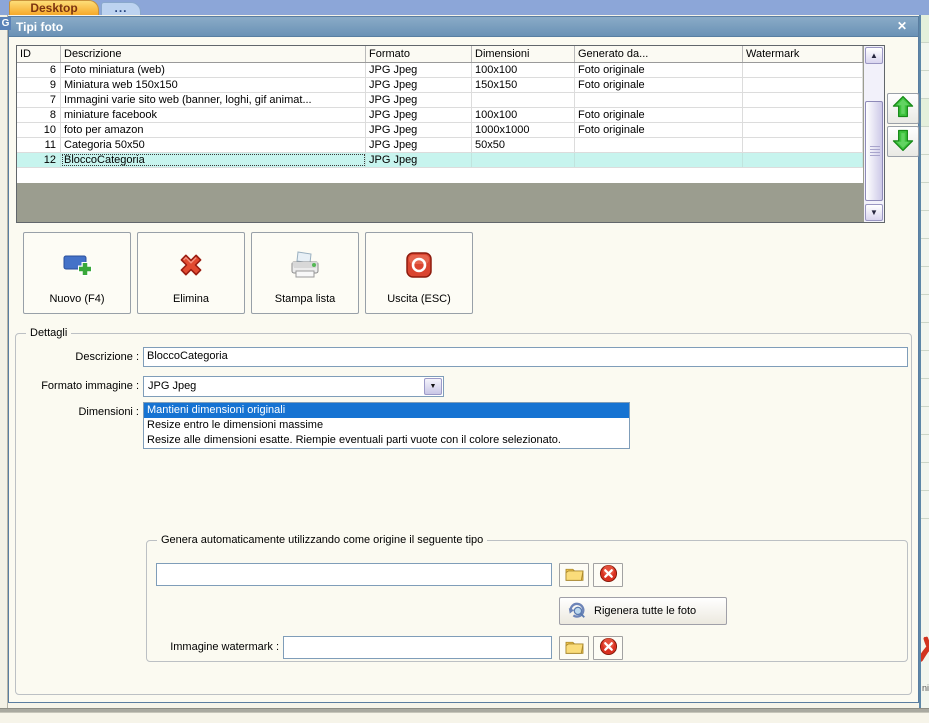 The height and width of the screenshot is (723, 929). I want to click on delete-x-icon, so click(191, 265).